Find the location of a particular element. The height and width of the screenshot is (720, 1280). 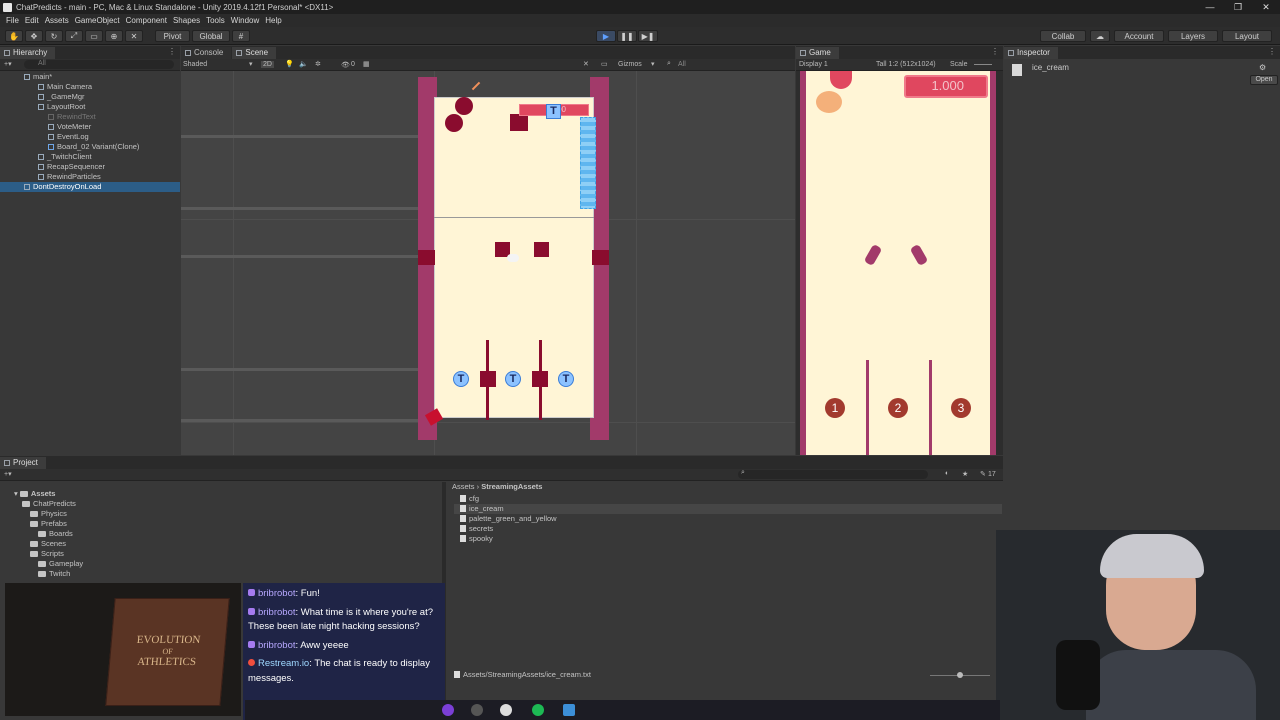

rotate-tool-button: ↻ is located at coordinates (54, 36).